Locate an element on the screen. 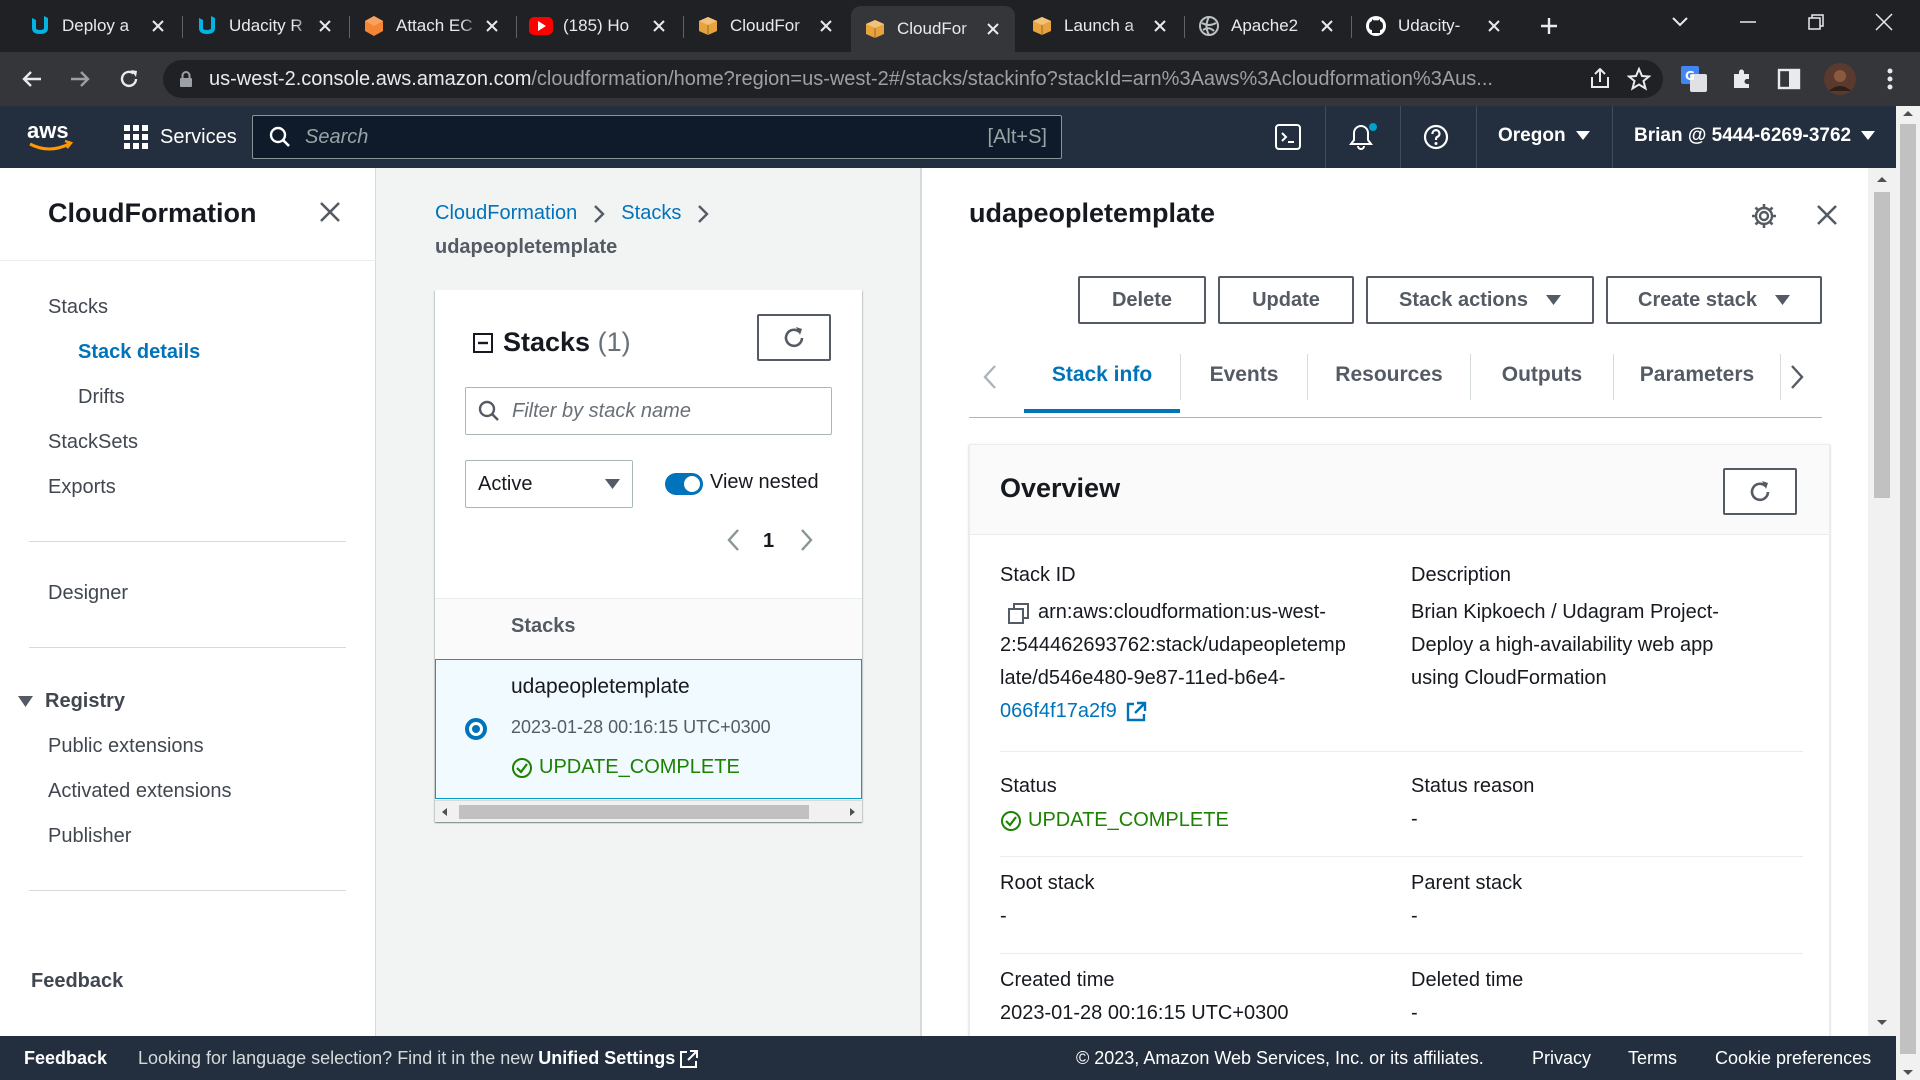 The height and width of the screenshot is (1080, 1920). caret-down-icon is located at coordinates (1782, 300).